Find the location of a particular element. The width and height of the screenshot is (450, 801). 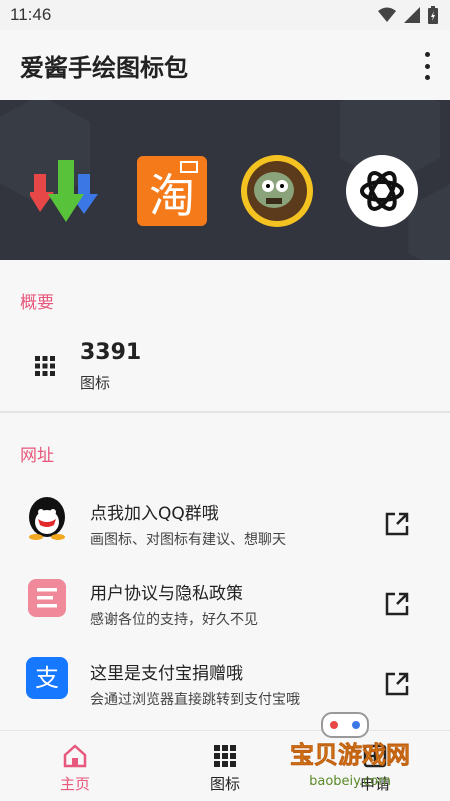

alipay-icon: 支 is located at coordinates (47, 678).